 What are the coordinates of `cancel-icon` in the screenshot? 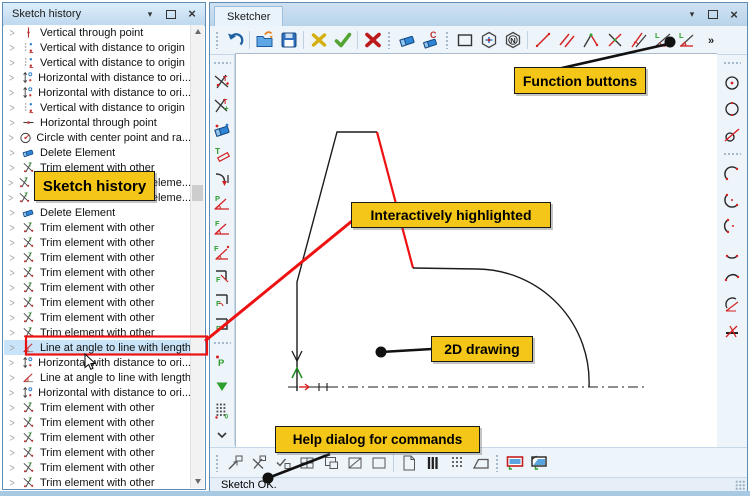 It's located at (372, 40).